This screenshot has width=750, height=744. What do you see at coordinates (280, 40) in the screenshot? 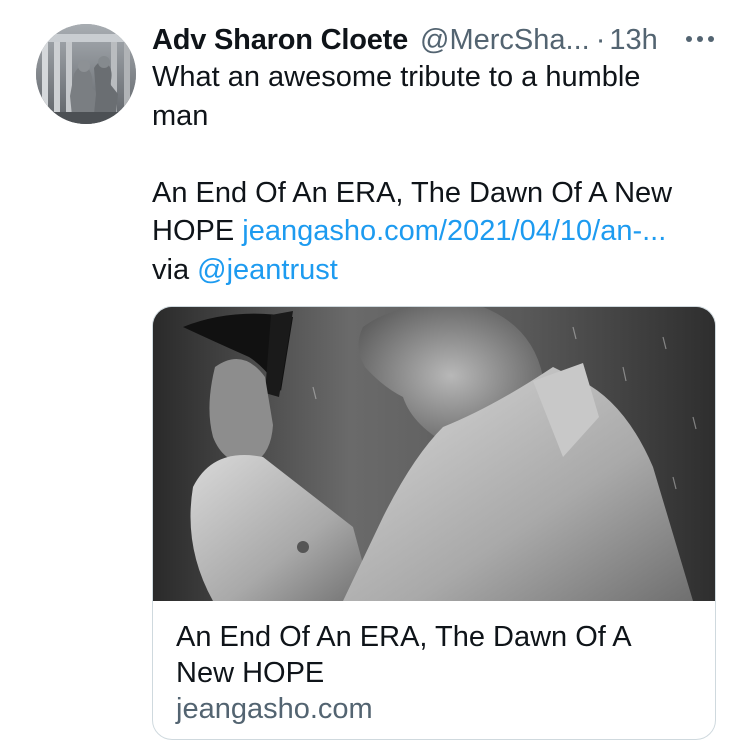
I see `display-name: Adv Sharon Cloete` at bounding box center [280, 40].